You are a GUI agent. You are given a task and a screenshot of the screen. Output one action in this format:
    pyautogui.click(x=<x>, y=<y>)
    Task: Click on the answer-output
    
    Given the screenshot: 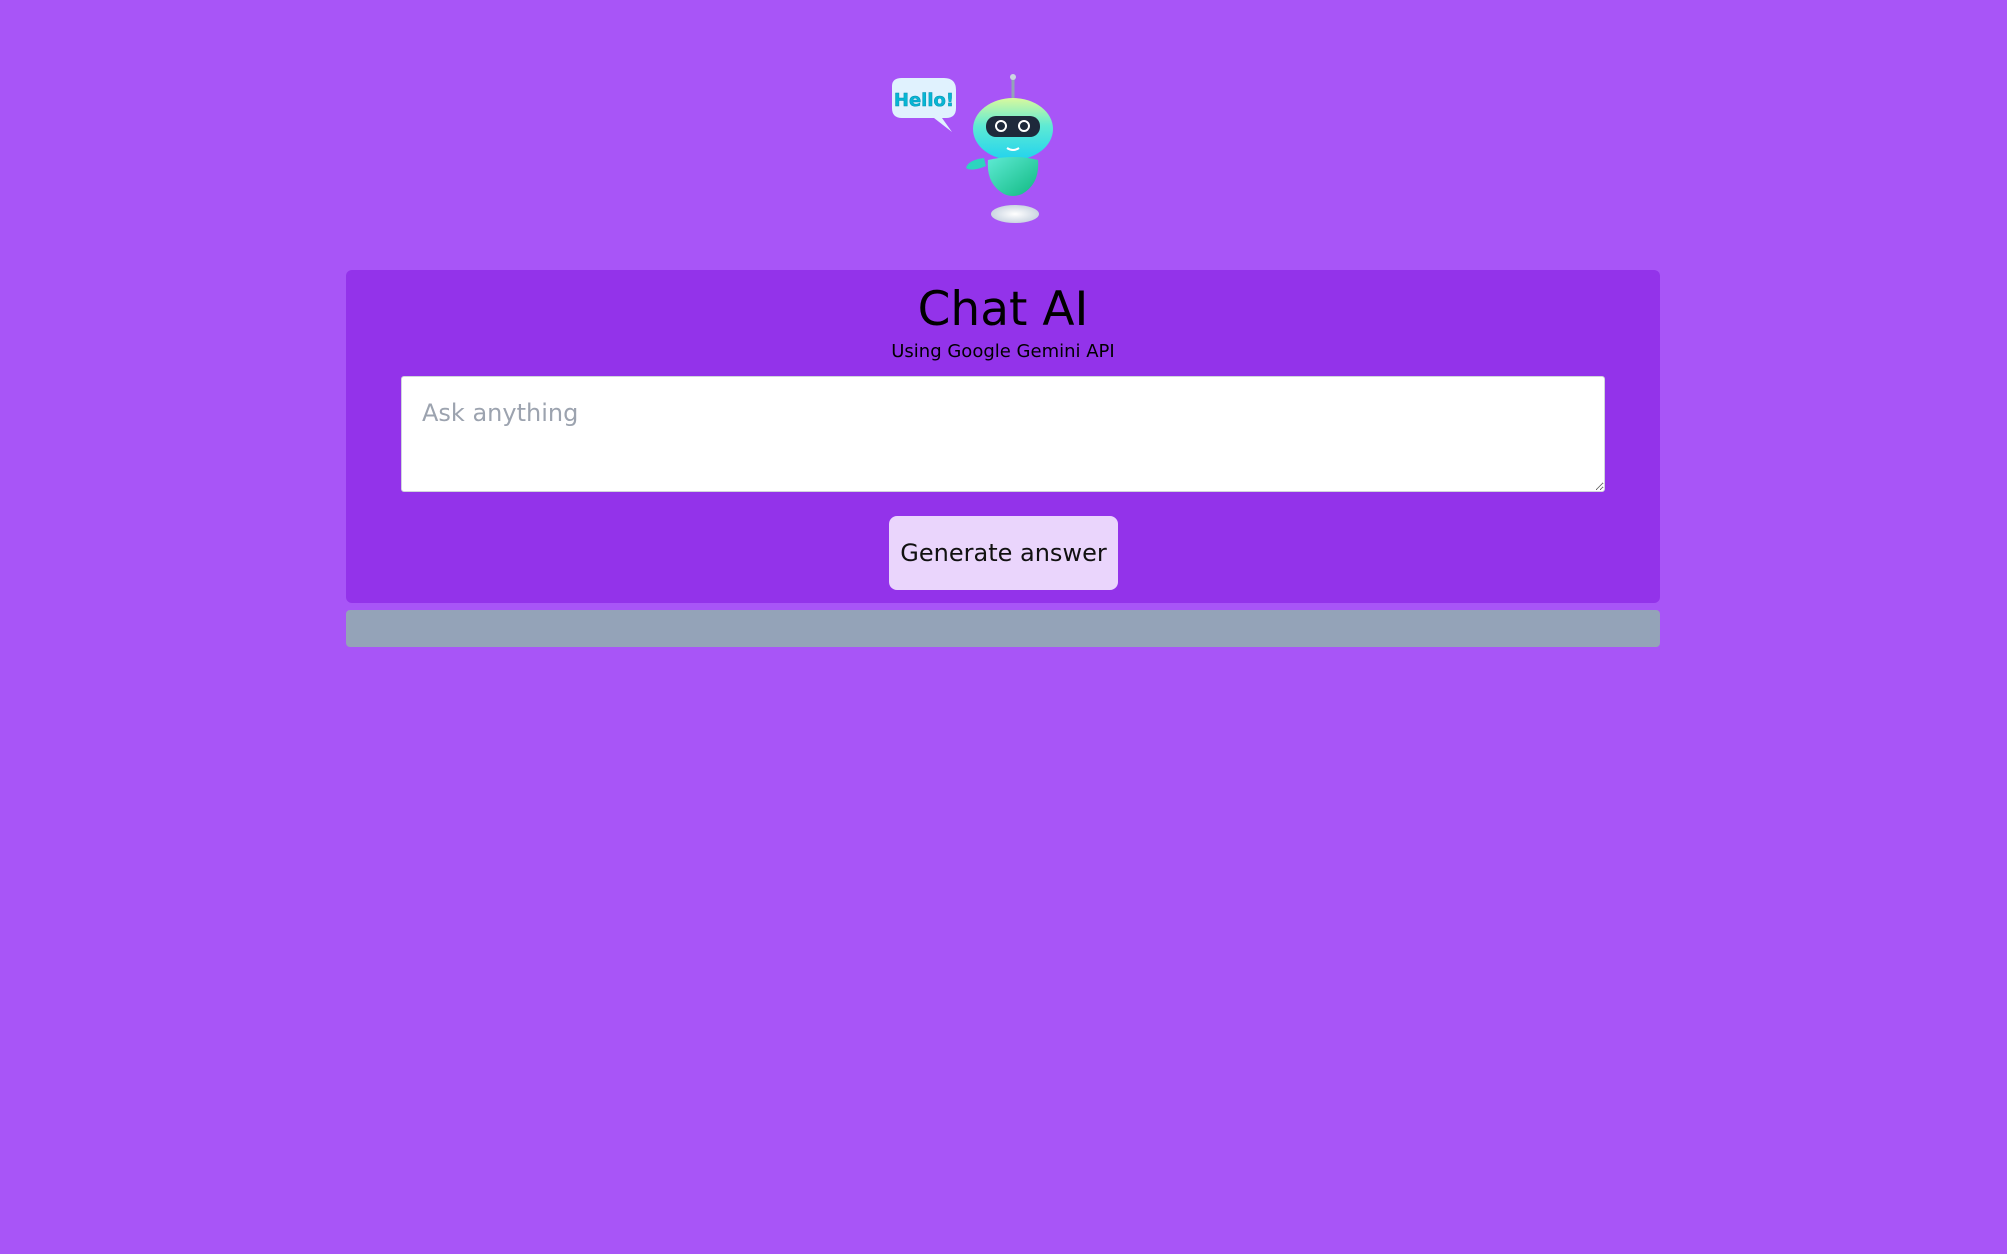 What is the action you would take?
    pyautogui.click(x=1003, y=628)
    